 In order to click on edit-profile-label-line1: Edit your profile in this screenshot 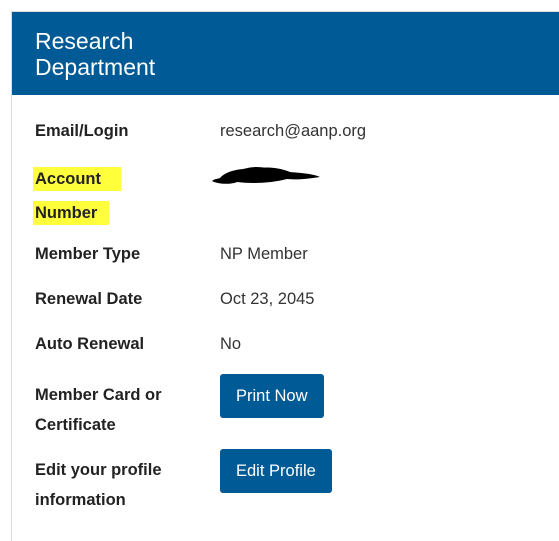, I will do `click(98, 470)`.